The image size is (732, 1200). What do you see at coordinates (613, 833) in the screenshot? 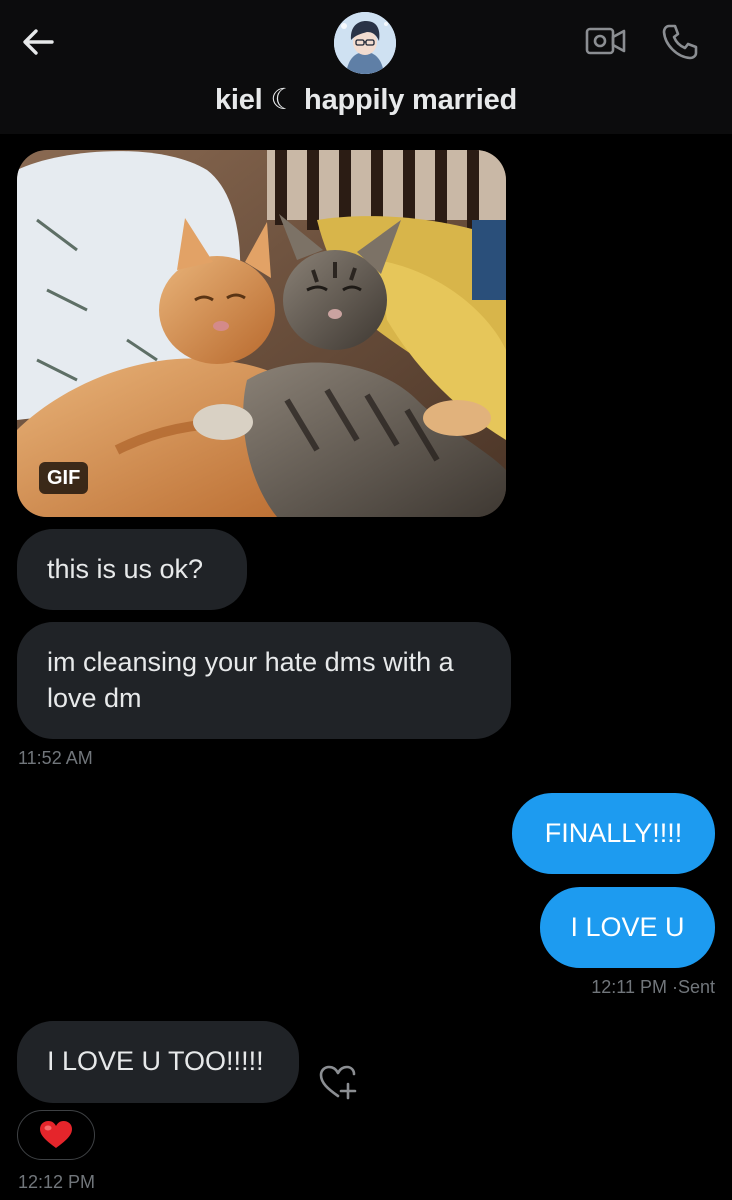
I see `outgoing-message: FINALLY!!!!` at bounding box center [613, 833].